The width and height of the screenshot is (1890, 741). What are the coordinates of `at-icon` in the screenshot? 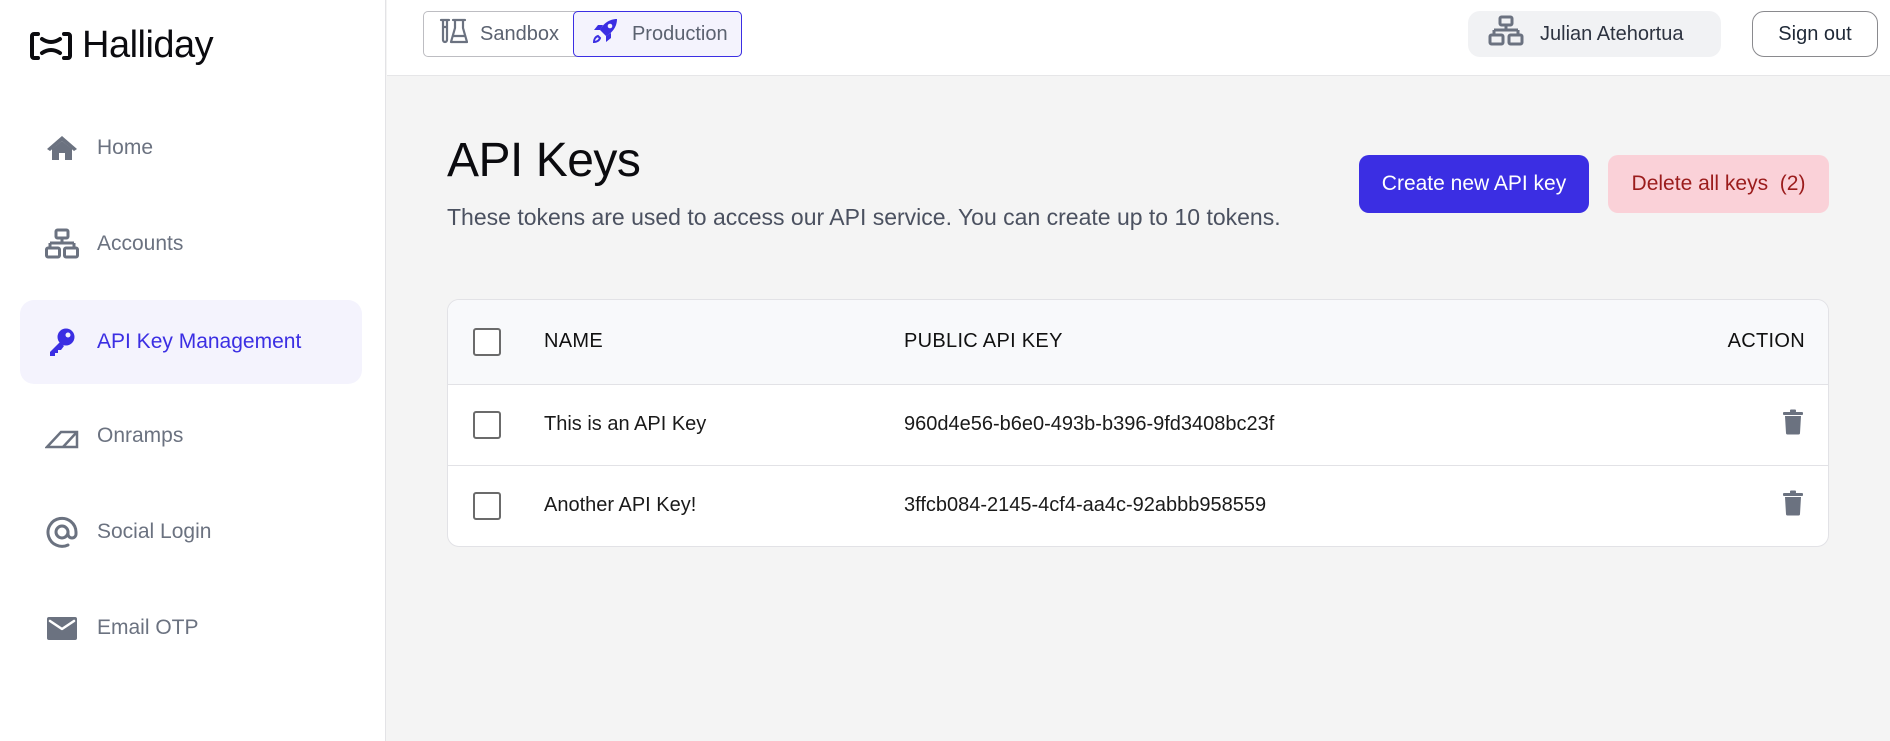 It's located at (62, 532).